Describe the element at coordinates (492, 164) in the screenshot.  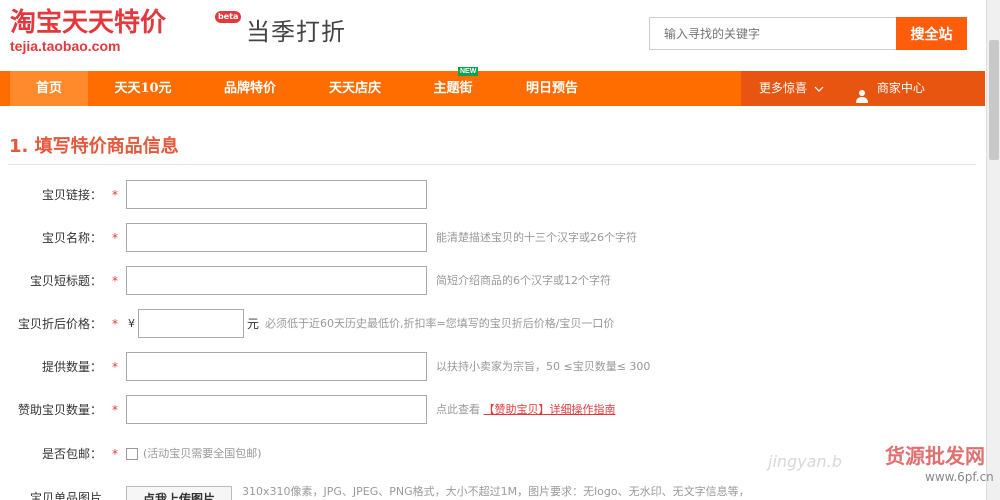
I see `section-divider` at that location.